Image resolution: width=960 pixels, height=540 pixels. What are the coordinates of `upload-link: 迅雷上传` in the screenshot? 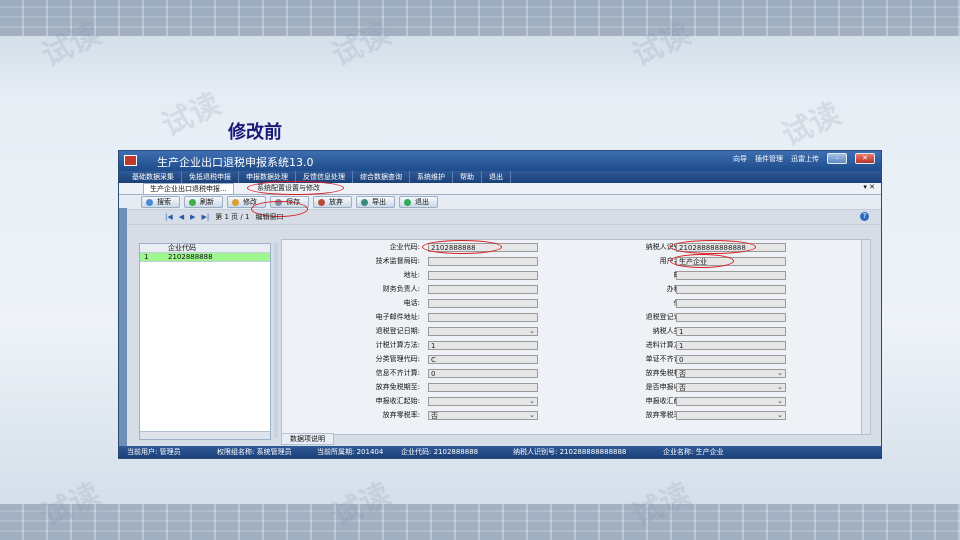 It's located at (805, 159).